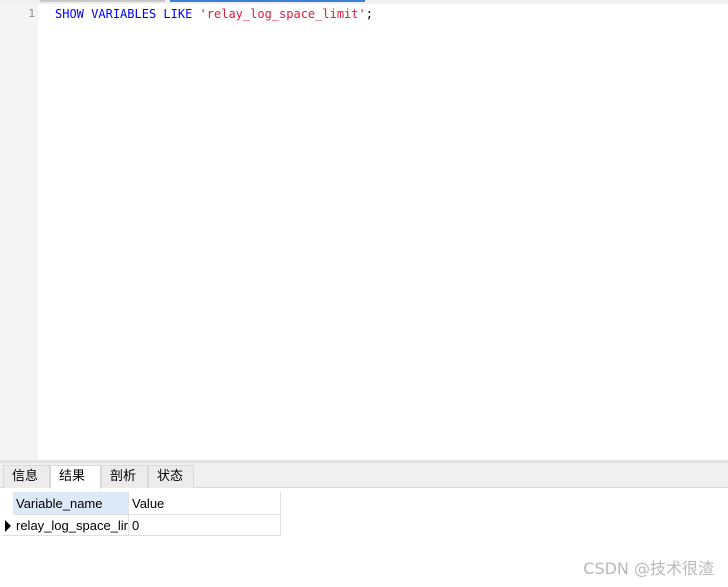  Describe the element at coordinates (69, 14) in the screenshot. I see `keyword-show: SHOW` at that location.